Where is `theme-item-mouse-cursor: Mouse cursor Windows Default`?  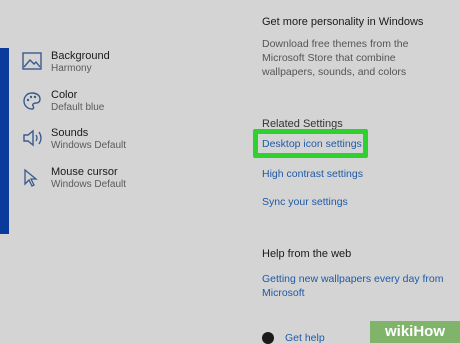 theme-item-mouse-cursor: Mouse cursor Windows Default is located at coordinates (74, 178).